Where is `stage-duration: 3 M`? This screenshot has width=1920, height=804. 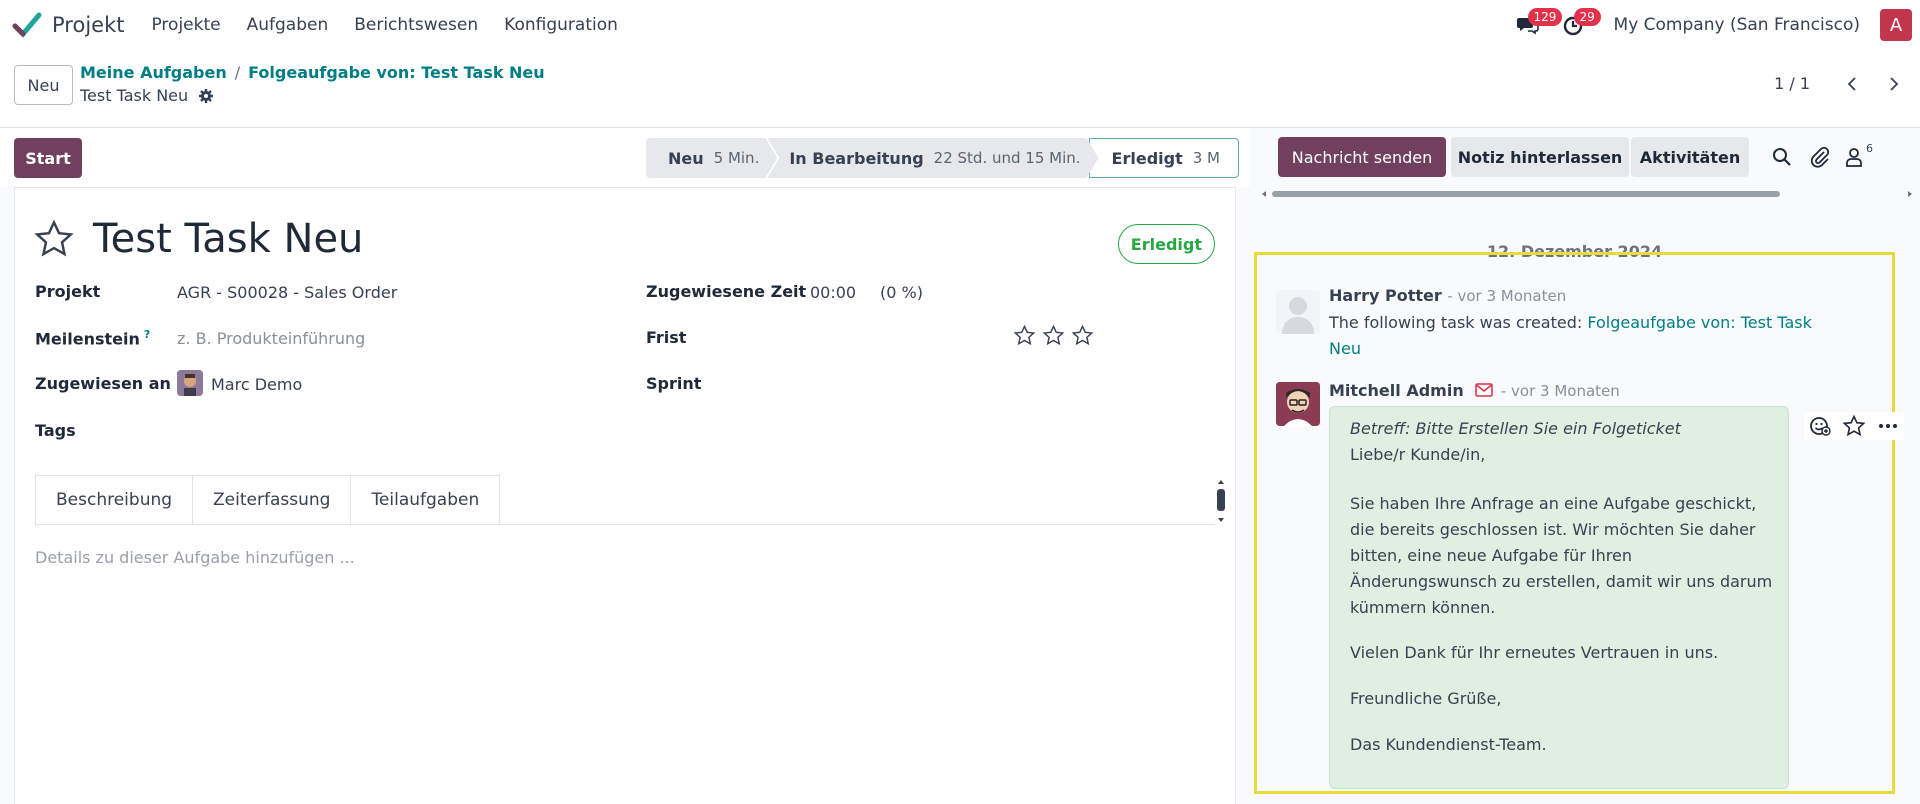 stage-duration: 3 M is located at coordinates (1206, 158).